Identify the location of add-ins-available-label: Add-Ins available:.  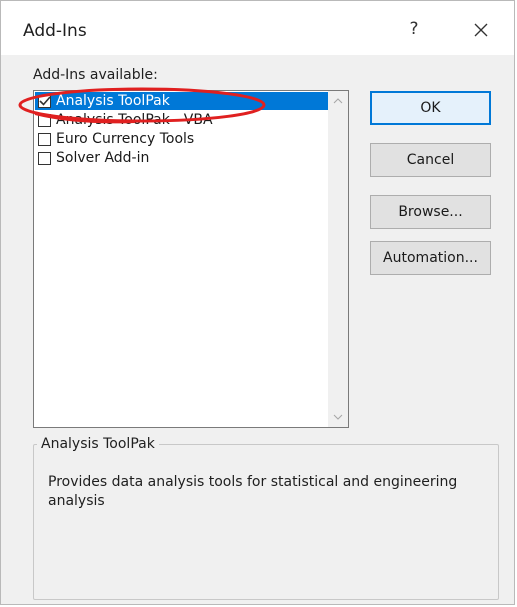
(95, 75).